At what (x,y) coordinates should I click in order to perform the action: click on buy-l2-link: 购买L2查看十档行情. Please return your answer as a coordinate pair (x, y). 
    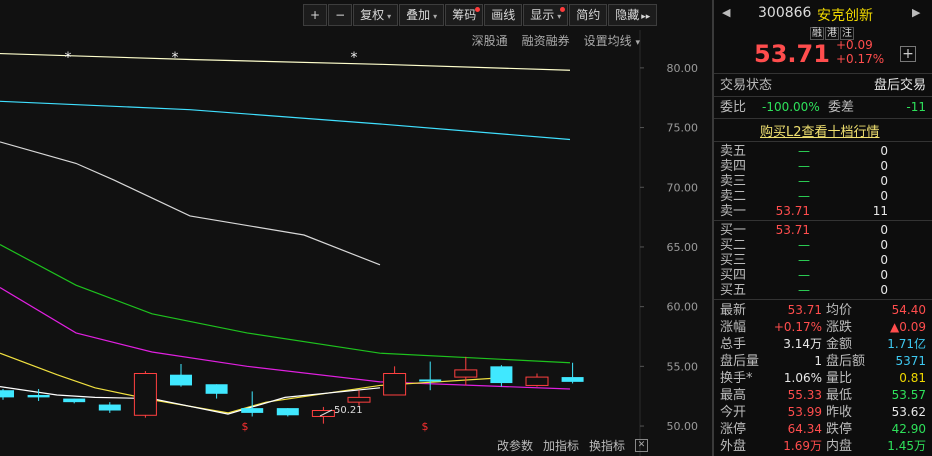
    Looking at the image, I should click on (820, 130).